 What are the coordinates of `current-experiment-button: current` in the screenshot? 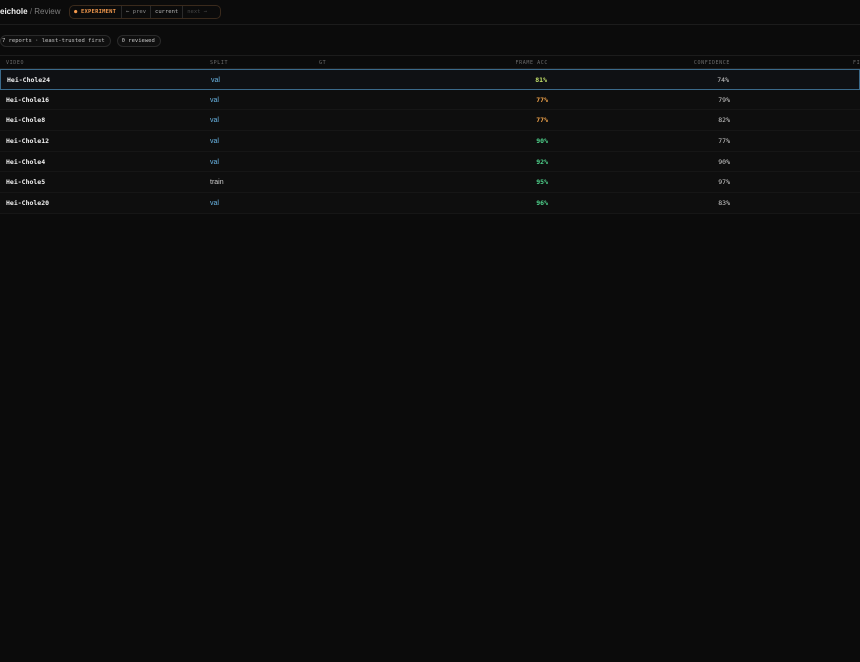 It's located at (166, 12).